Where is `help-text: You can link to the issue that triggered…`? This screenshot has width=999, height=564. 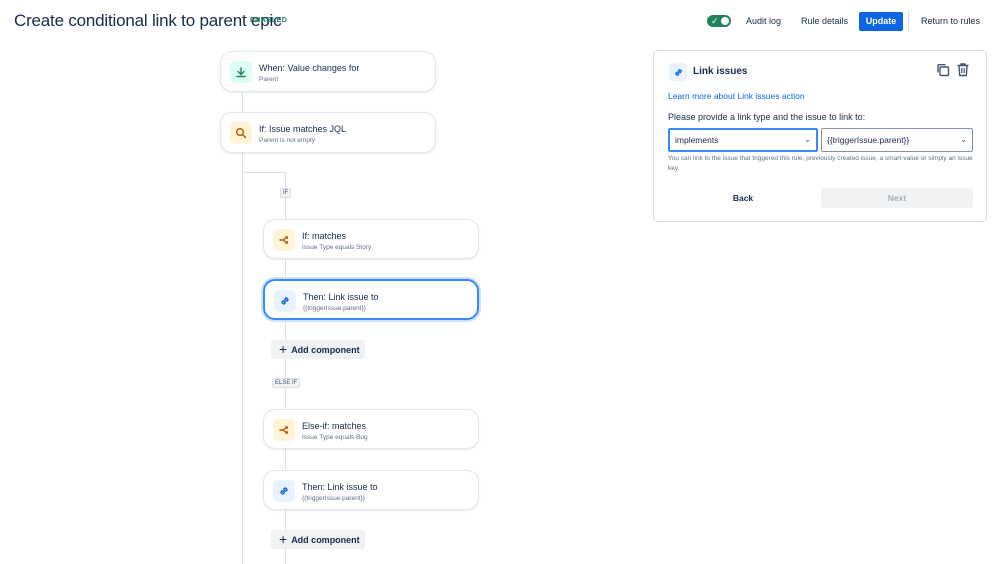 help-text: You can link to the issue that triggered… is located at coordinates (820, 163).